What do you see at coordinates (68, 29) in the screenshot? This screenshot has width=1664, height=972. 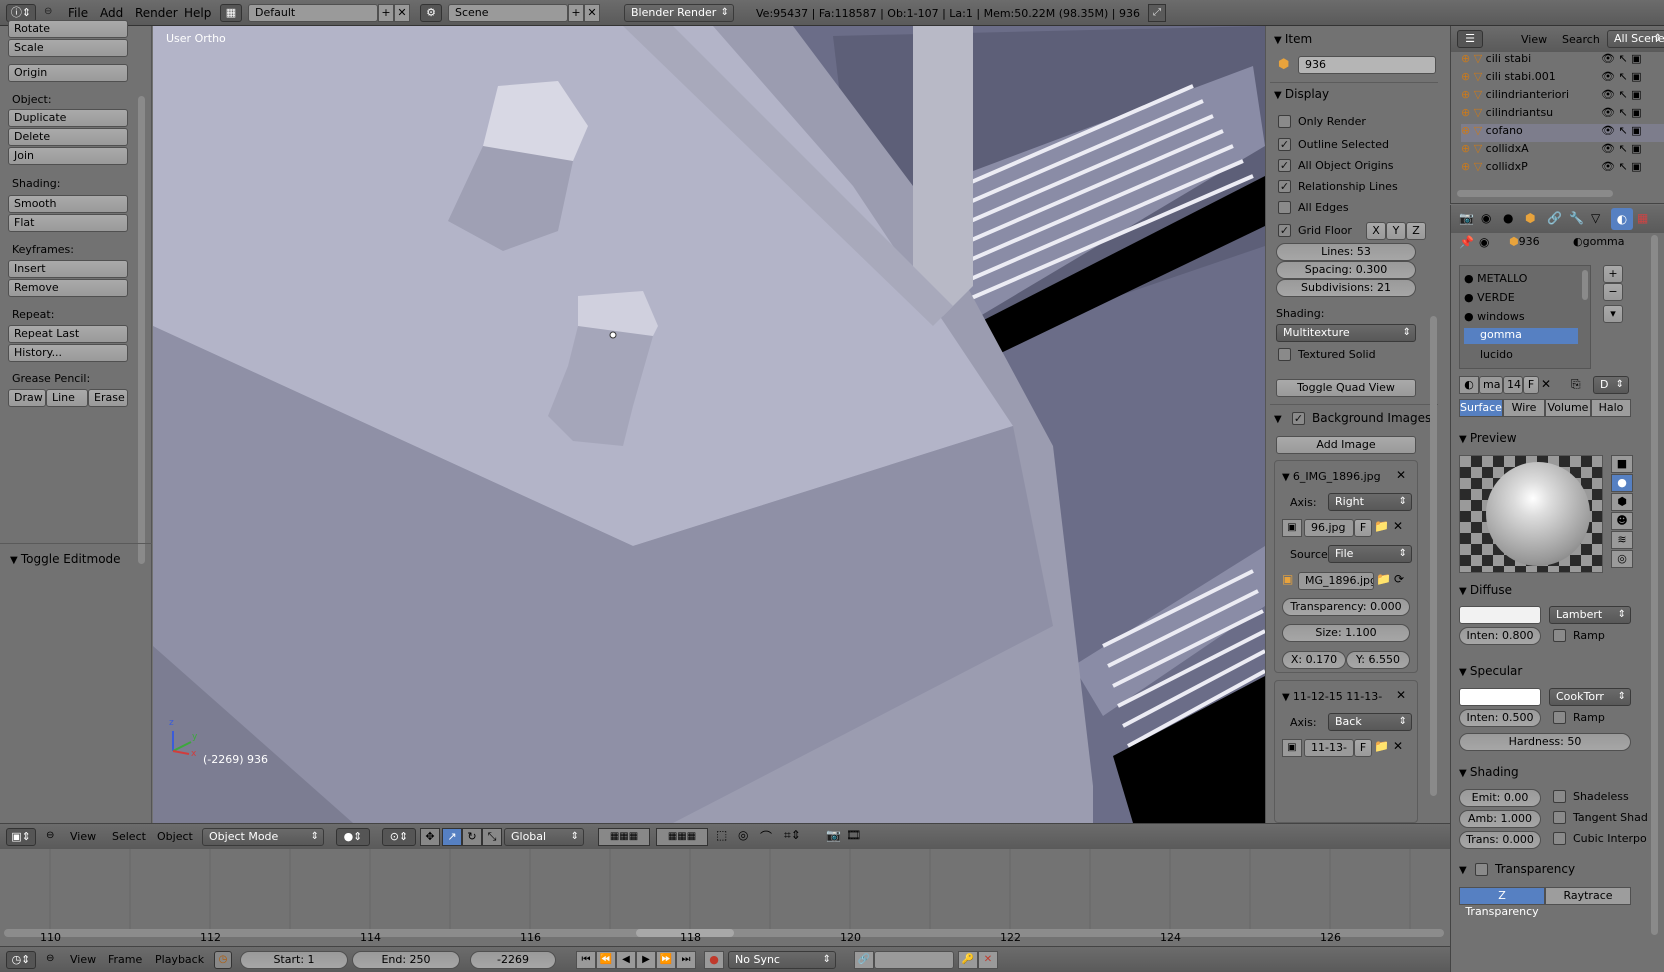 I see `rotate-button: Rotate` at bounding box center [68, 29].